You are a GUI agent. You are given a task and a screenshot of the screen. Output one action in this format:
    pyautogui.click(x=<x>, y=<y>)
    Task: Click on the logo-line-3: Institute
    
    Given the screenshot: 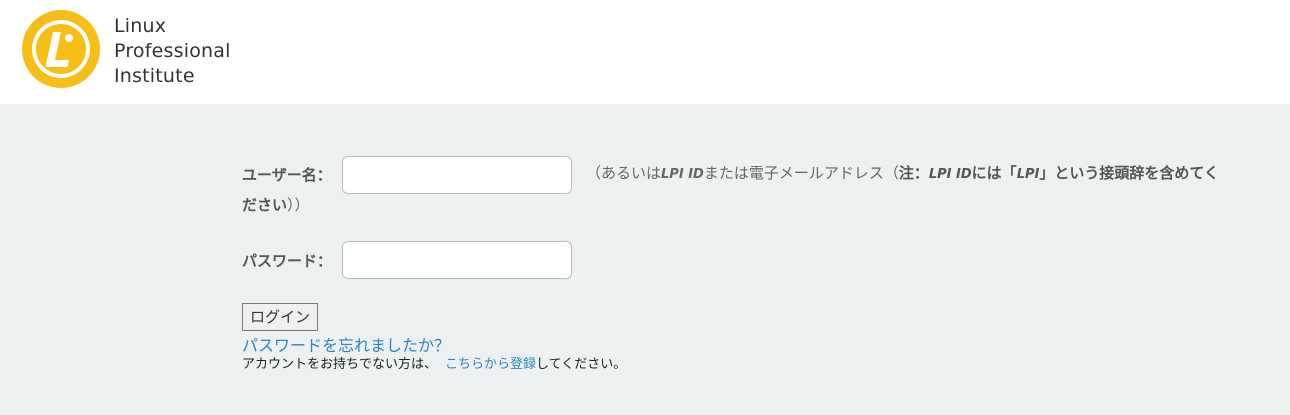 What is the action you would take?
    pyautogui.click(x=154, y=76)
    